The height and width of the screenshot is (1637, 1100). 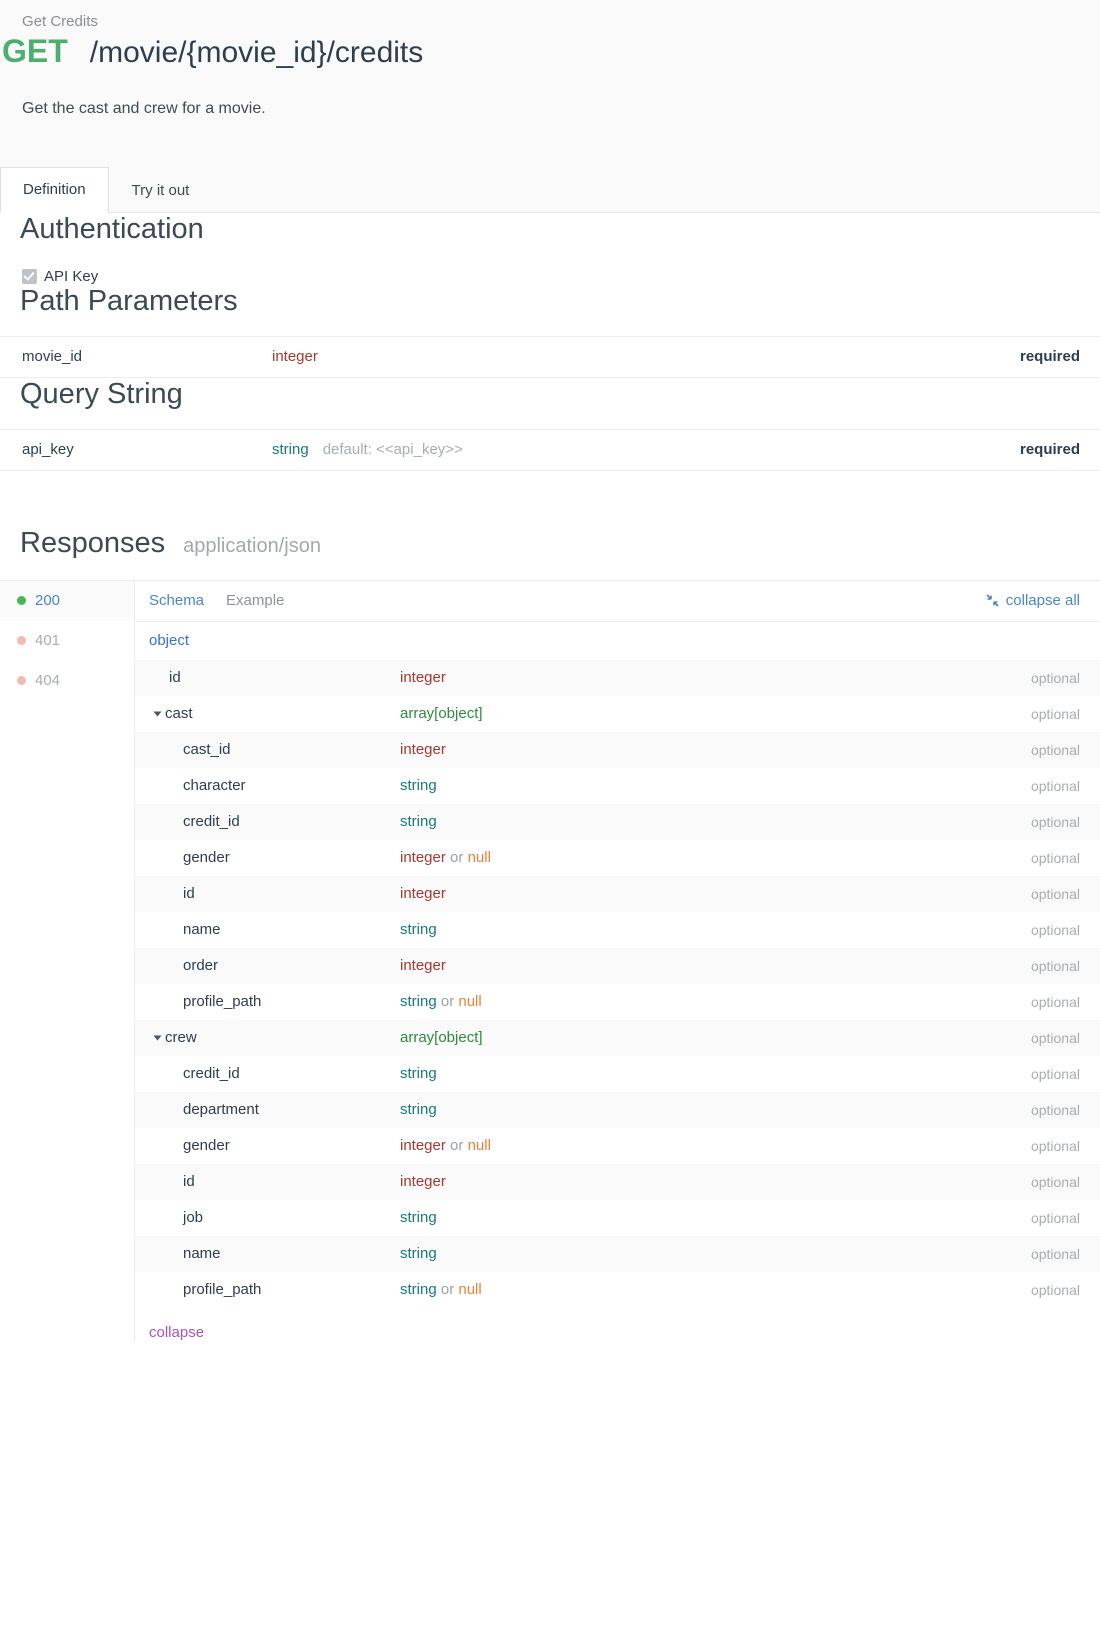 I want to click on schema-field-type-cell: array[object], so click(x=715, y=713).